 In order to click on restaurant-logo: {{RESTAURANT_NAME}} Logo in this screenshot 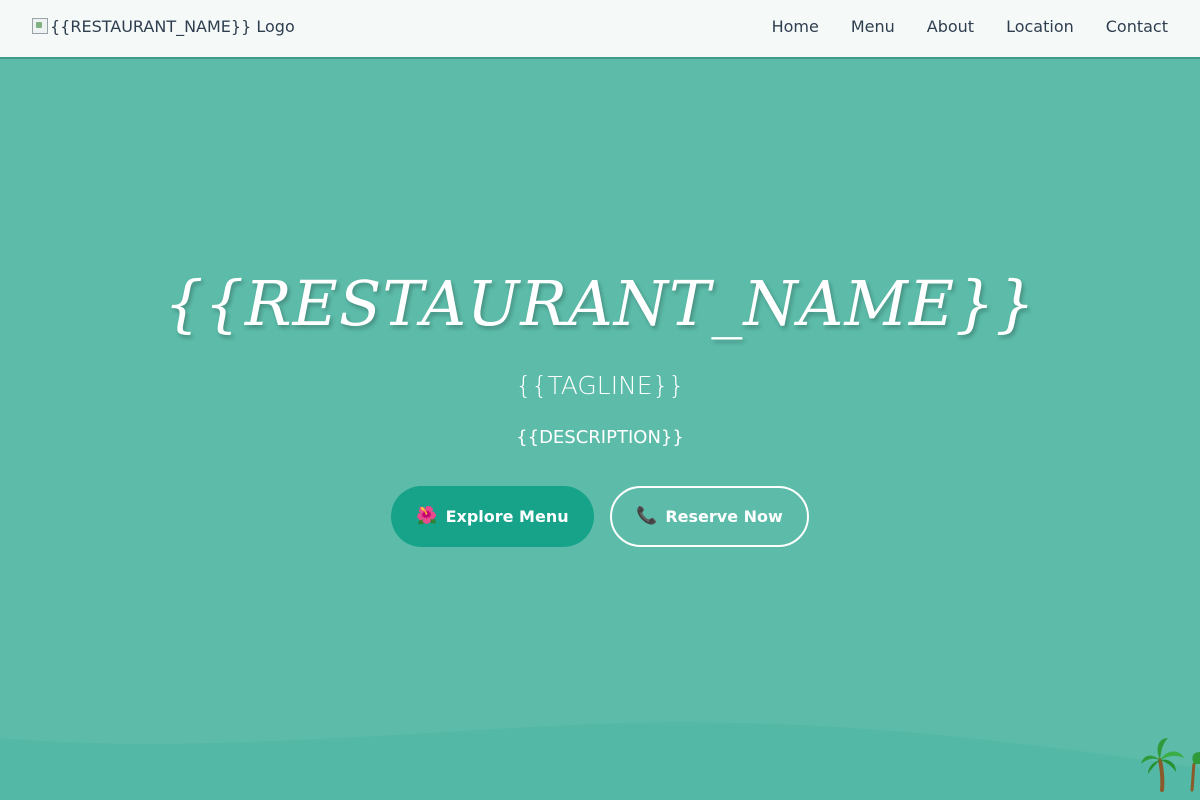, I will do `click(163, 26)`.